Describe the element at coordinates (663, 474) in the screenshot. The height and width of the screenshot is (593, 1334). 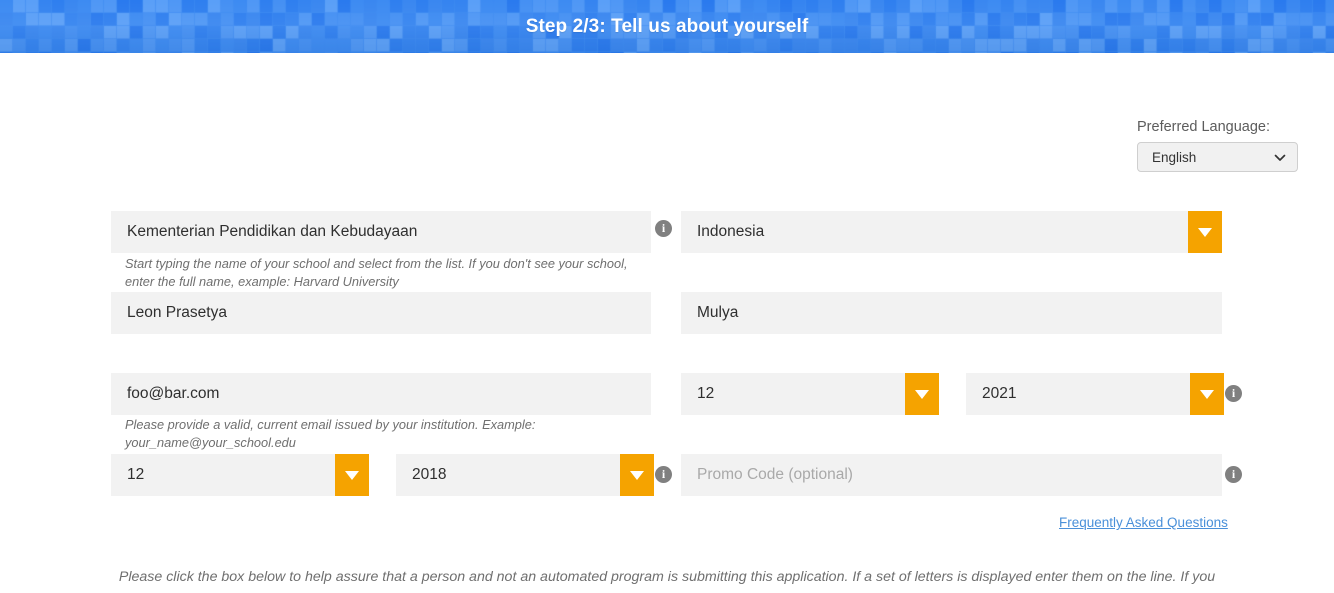
I see `start-date-info-icon: i` at that location.